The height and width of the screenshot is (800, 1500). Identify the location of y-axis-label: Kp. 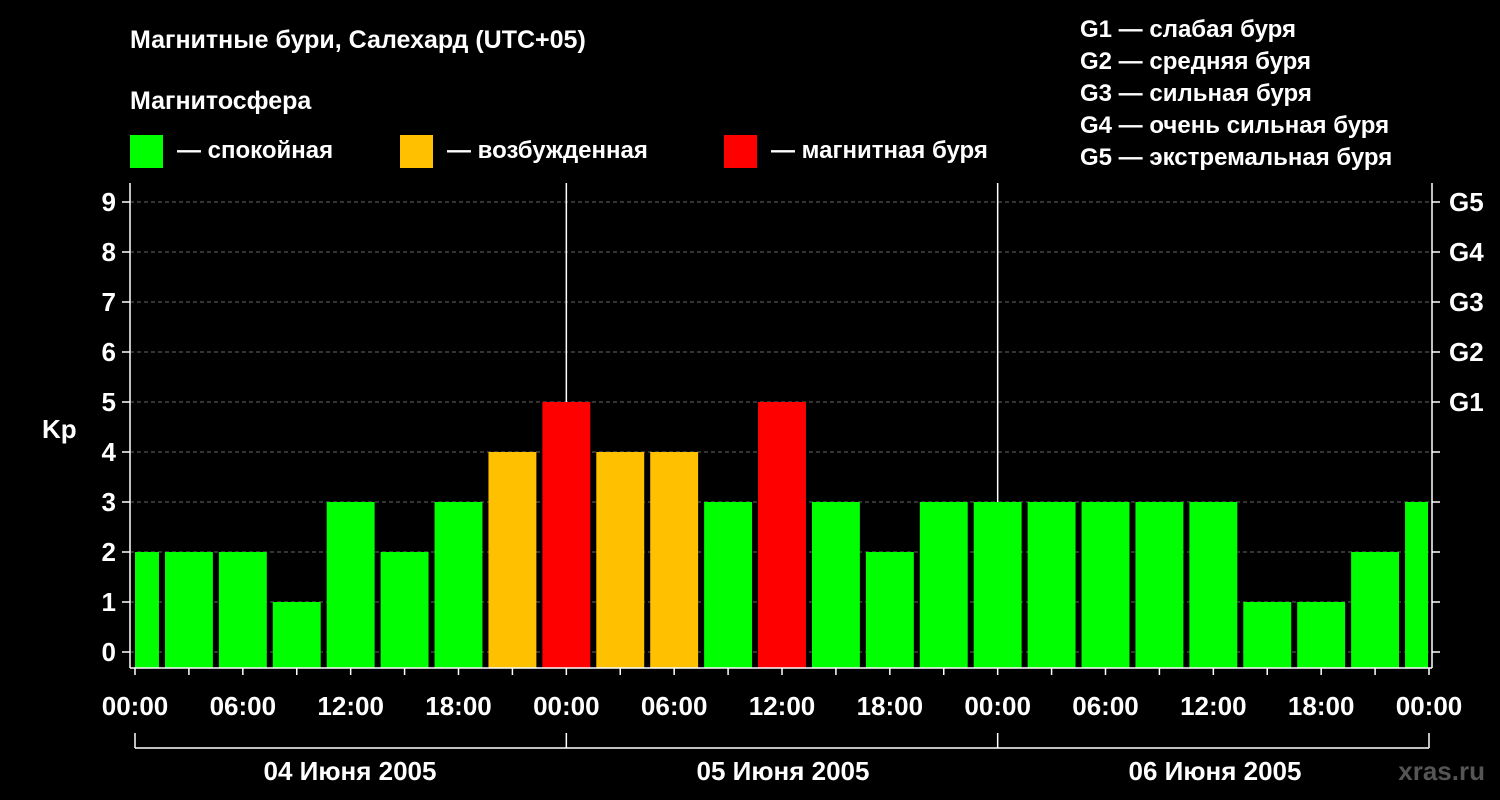
(59, 429).